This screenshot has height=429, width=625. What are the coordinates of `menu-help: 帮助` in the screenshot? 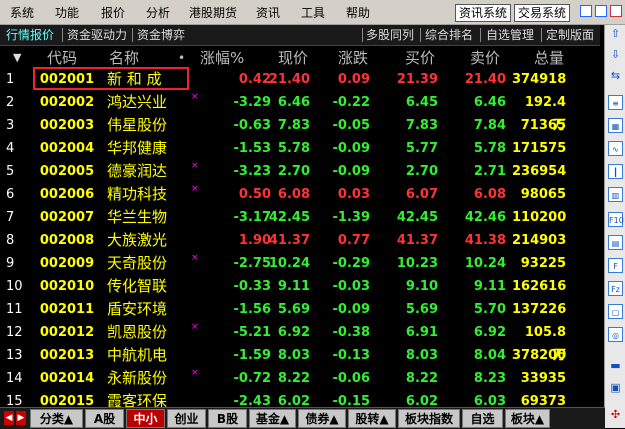 It's located at (358, 12).